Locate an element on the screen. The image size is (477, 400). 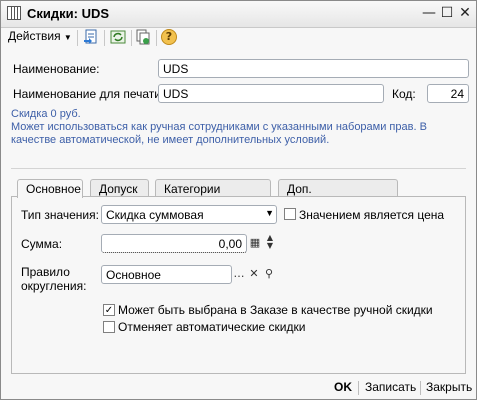
name-label: Наименование: is located at coordinates (56, 69).